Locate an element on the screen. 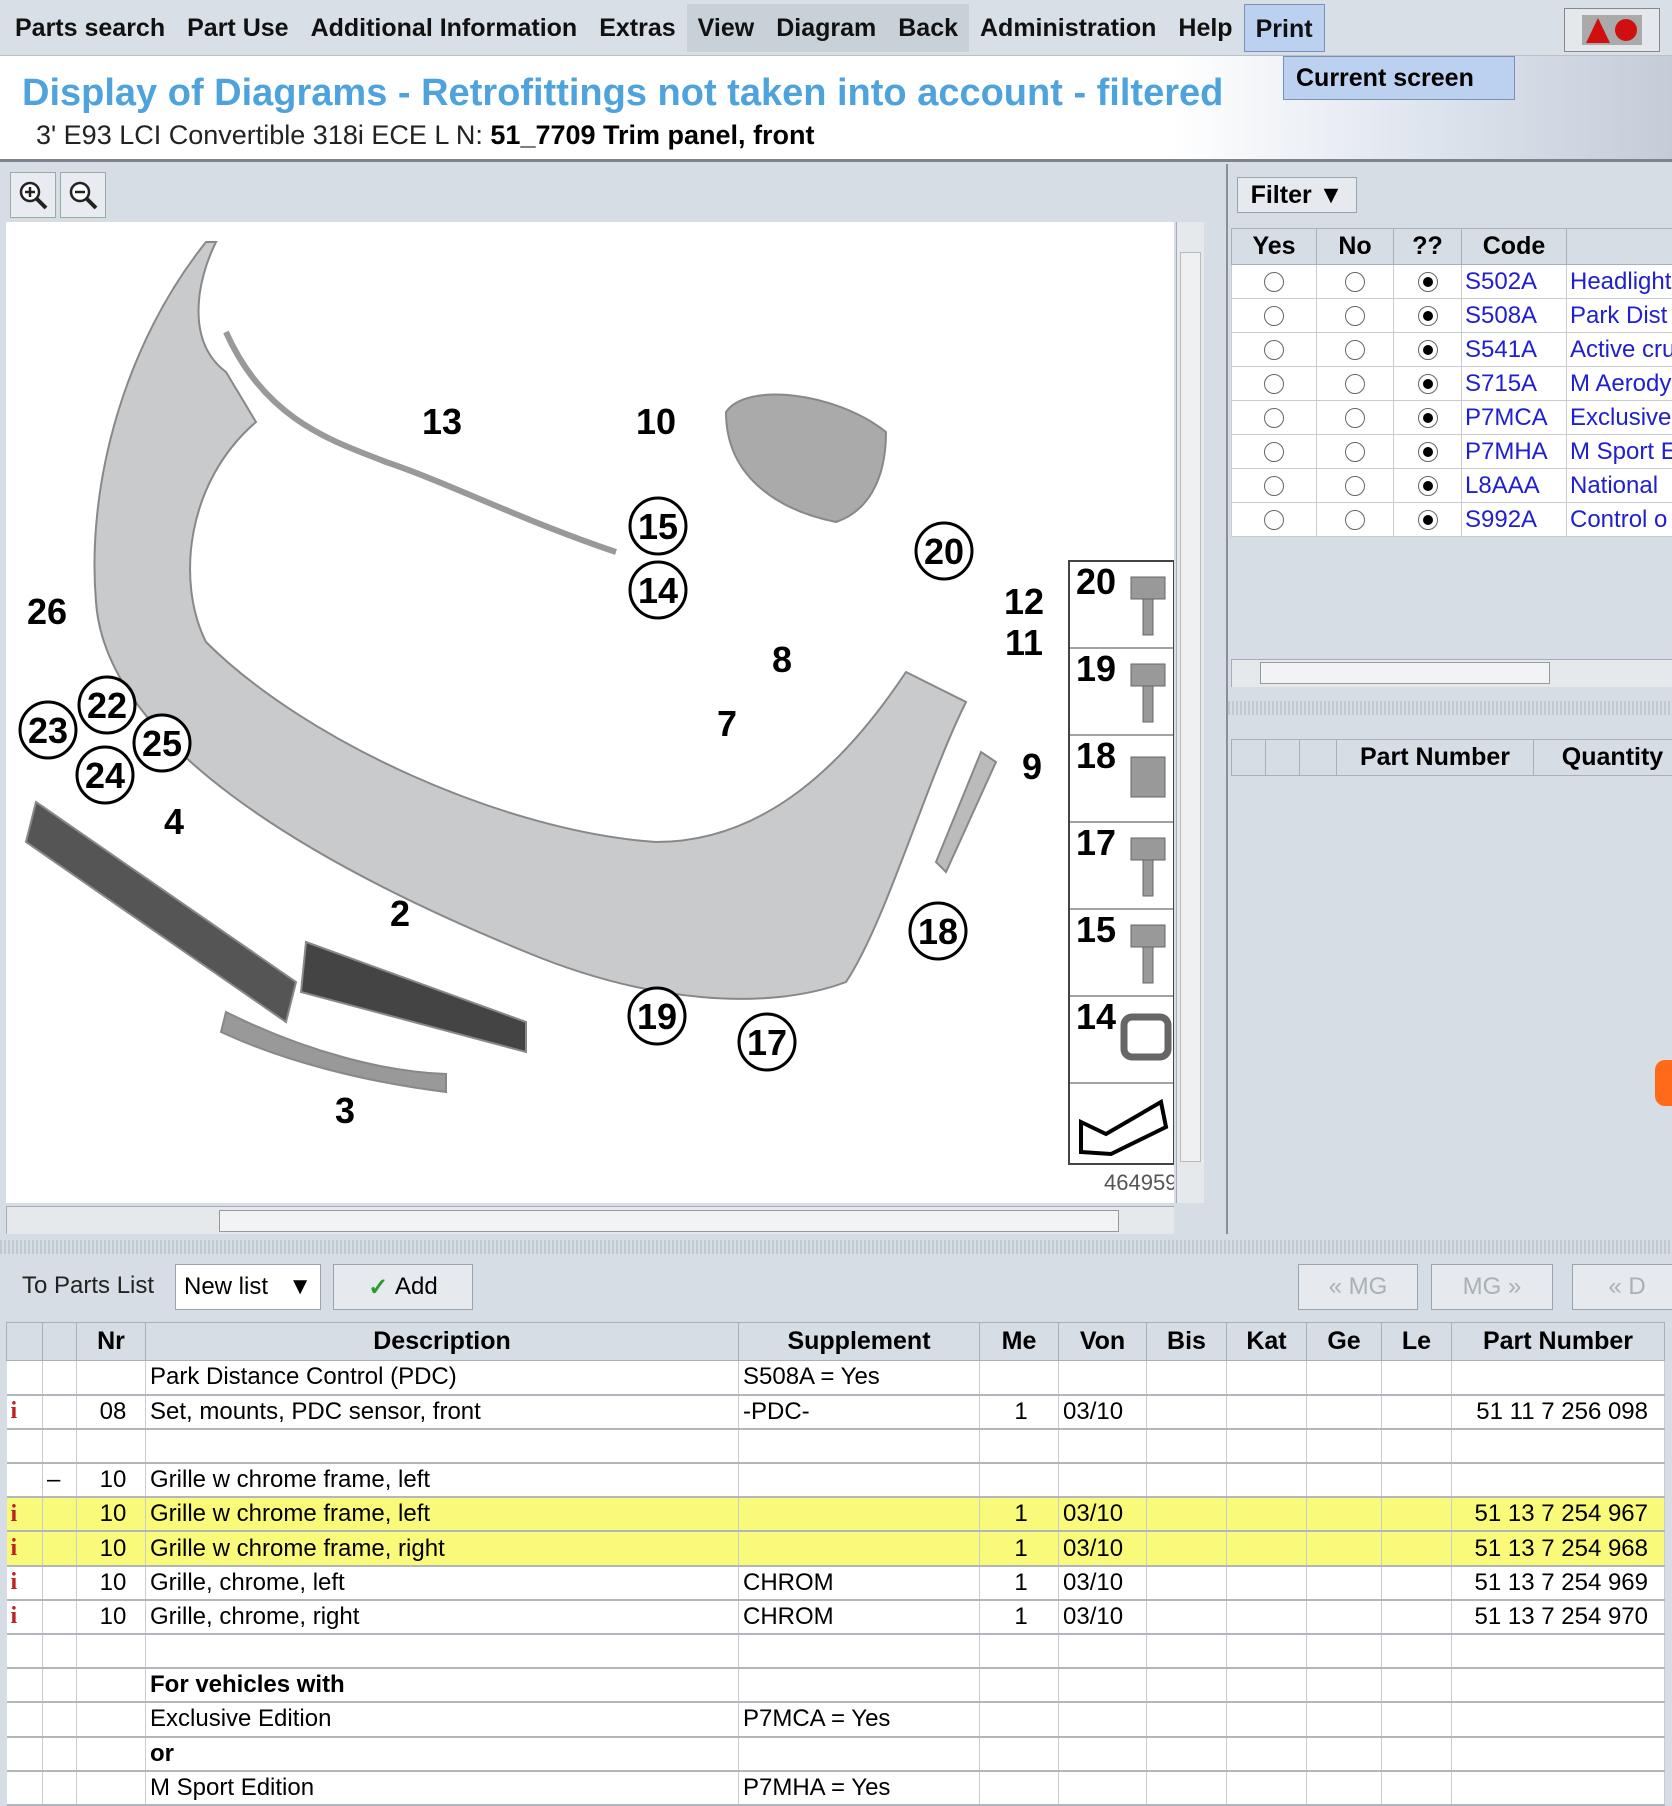 This screenshot has width=1672, height=1806. callout-23: 23 is located at coordinates (48, 730).